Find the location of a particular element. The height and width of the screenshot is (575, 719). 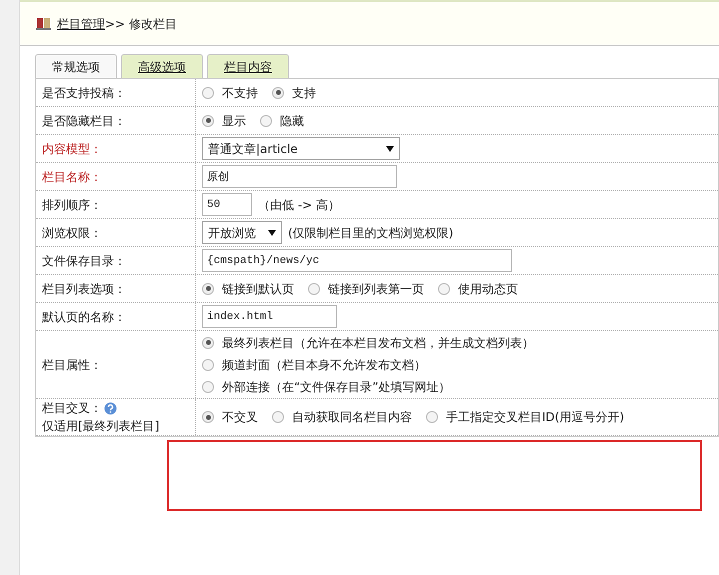

radio-label: 支持 is located at coordinates (304, 93).